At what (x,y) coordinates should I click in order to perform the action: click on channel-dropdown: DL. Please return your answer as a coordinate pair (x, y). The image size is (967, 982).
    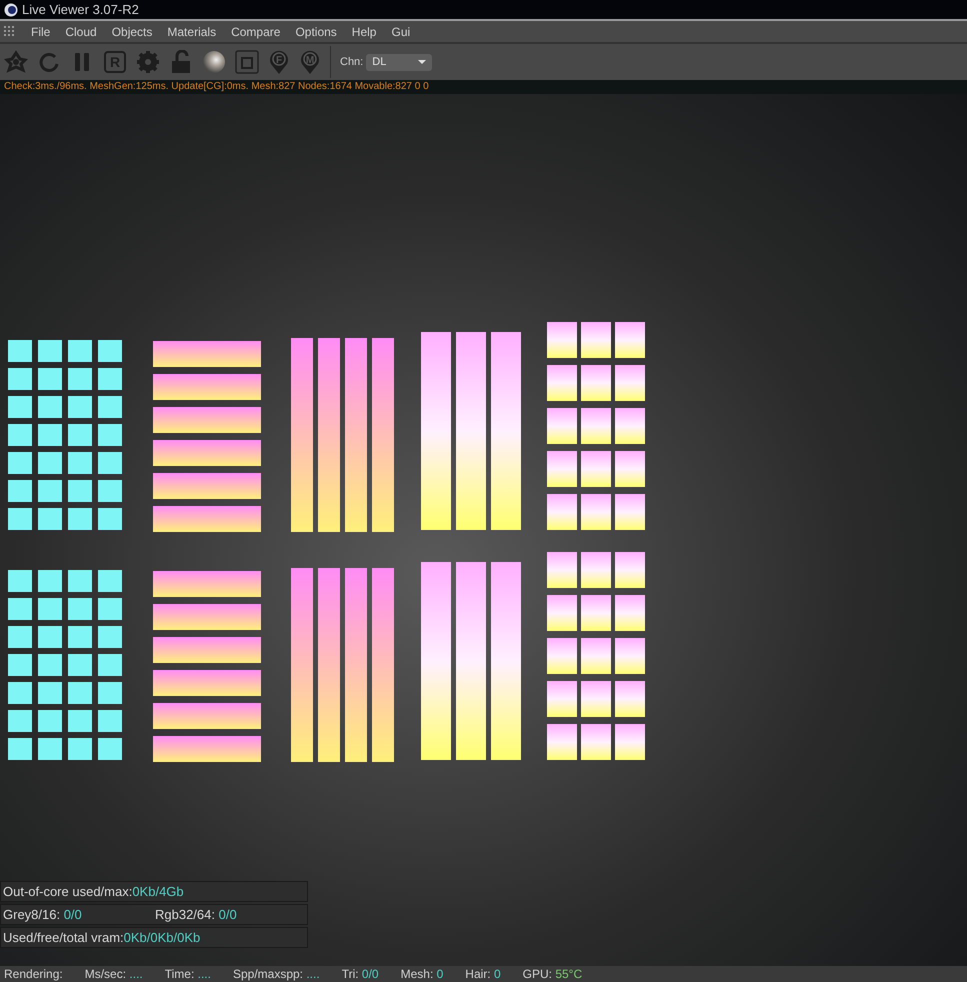
    Looking at the image, I should click on (399, 62).